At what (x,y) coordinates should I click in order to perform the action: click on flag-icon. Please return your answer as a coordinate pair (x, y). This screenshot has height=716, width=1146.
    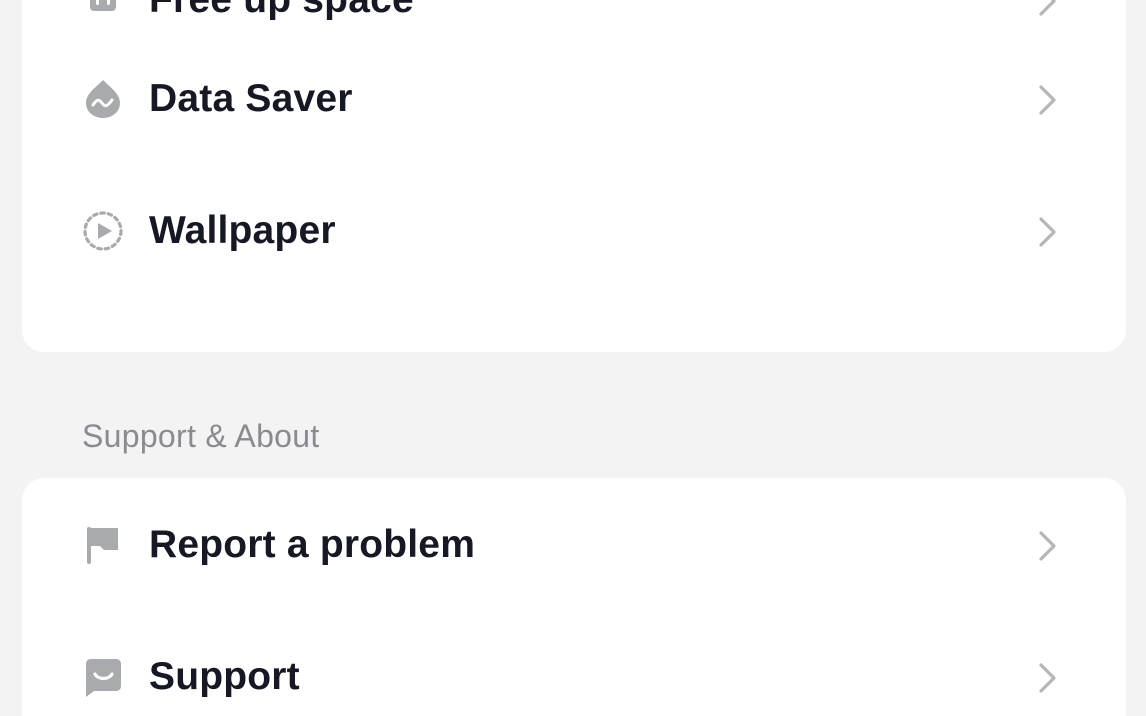
    Looking at the image, I should click on (103, 545).